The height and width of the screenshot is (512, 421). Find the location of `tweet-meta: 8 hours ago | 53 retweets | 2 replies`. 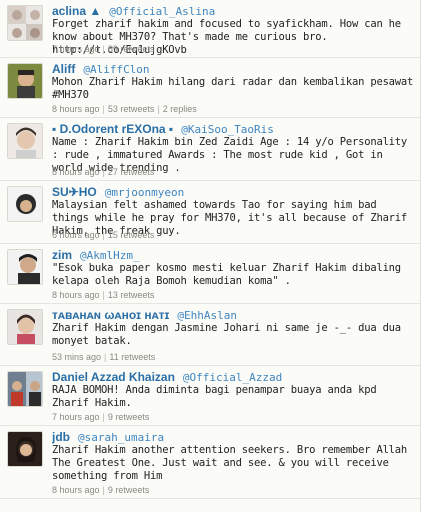

tweet-meta: 8 hours ago | 53 retweets | 2 replies is located at coordinates (124, 109).